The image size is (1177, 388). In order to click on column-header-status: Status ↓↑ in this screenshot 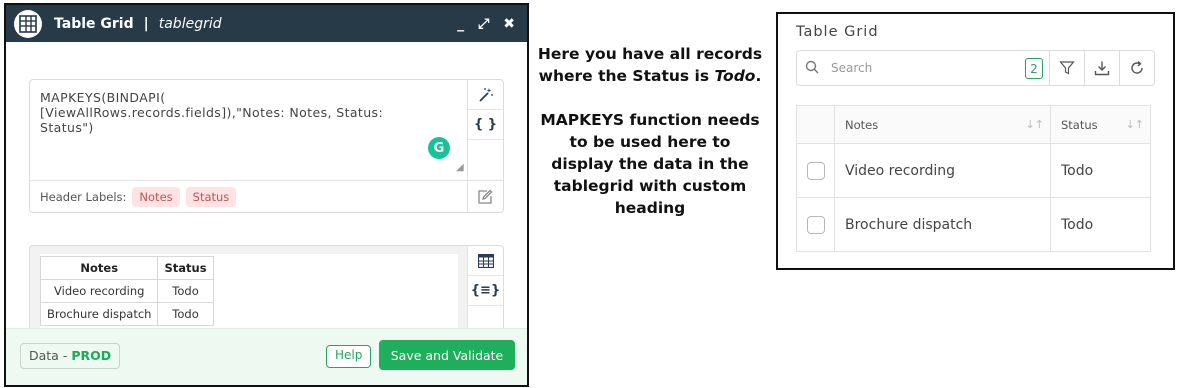, I will do `click(1100, 124)`.